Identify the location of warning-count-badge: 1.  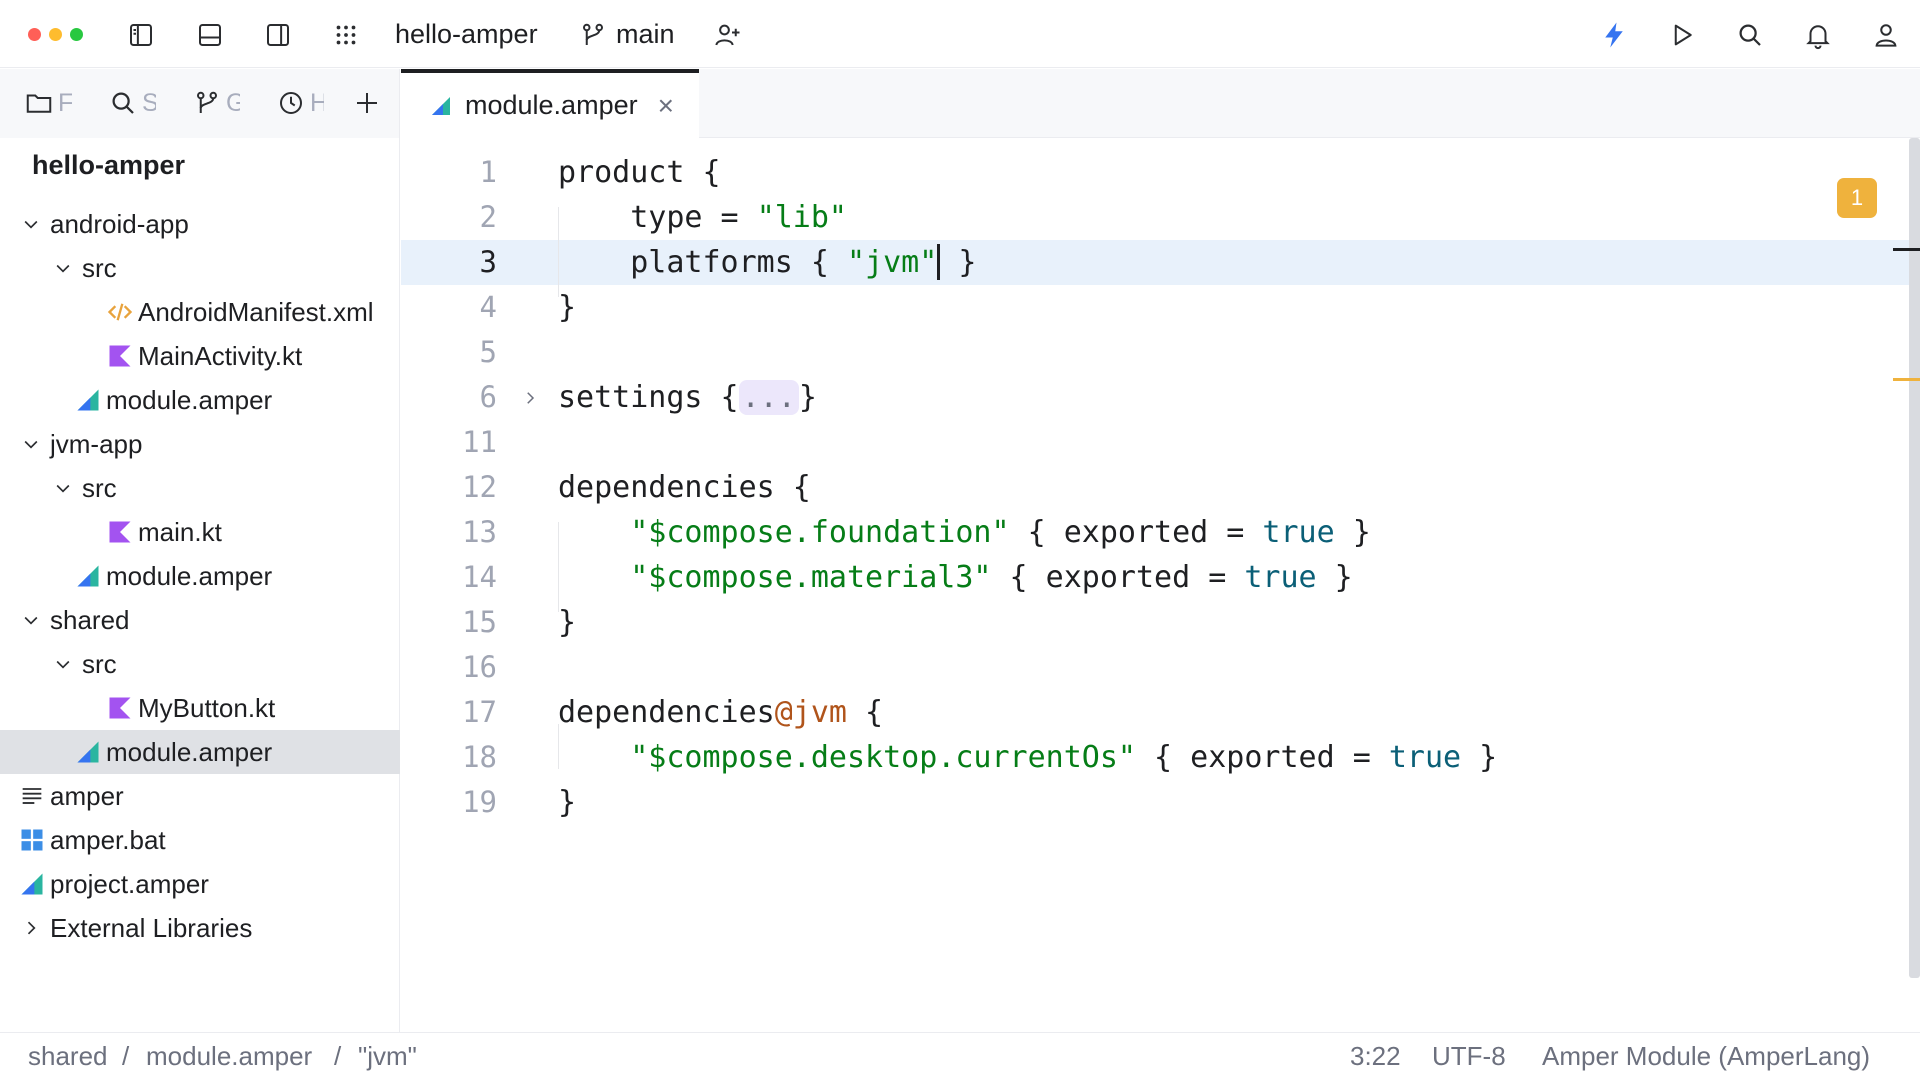
(1857, 198).